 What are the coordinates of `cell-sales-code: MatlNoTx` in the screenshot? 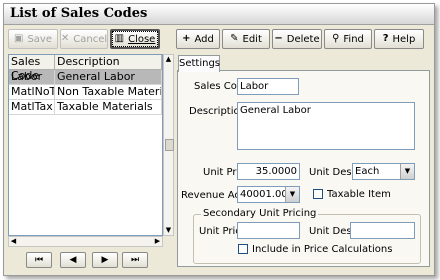 It's located at (32, 92).